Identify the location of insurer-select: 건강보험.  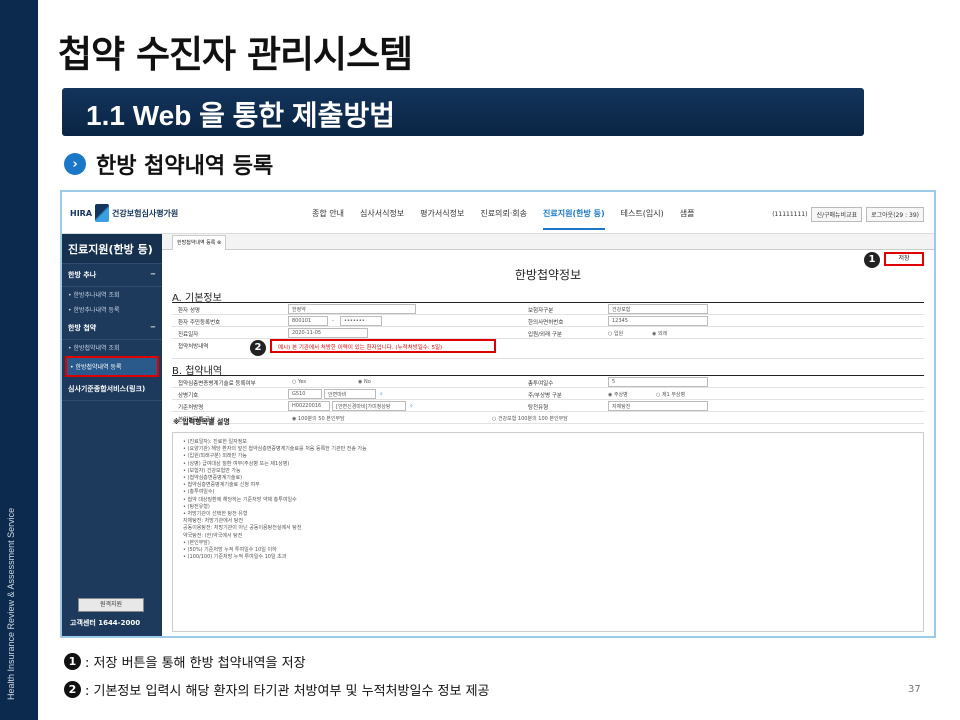
(658, 309).